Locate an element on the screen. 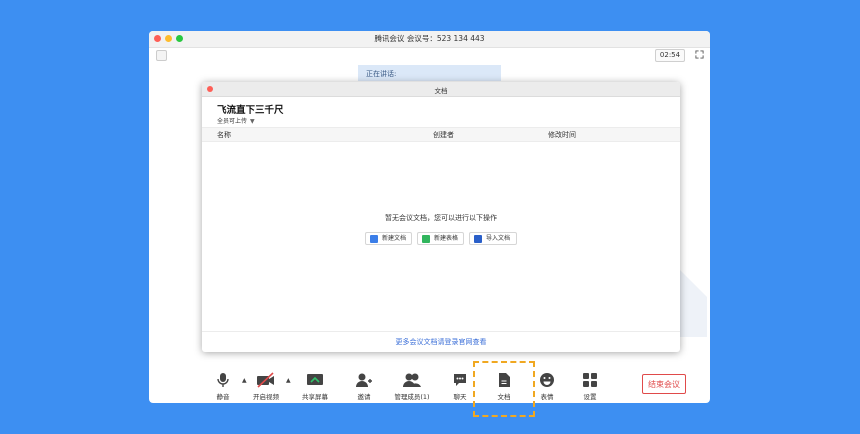  documents-title-bar: 文档 is located at coordinates (441, 89).